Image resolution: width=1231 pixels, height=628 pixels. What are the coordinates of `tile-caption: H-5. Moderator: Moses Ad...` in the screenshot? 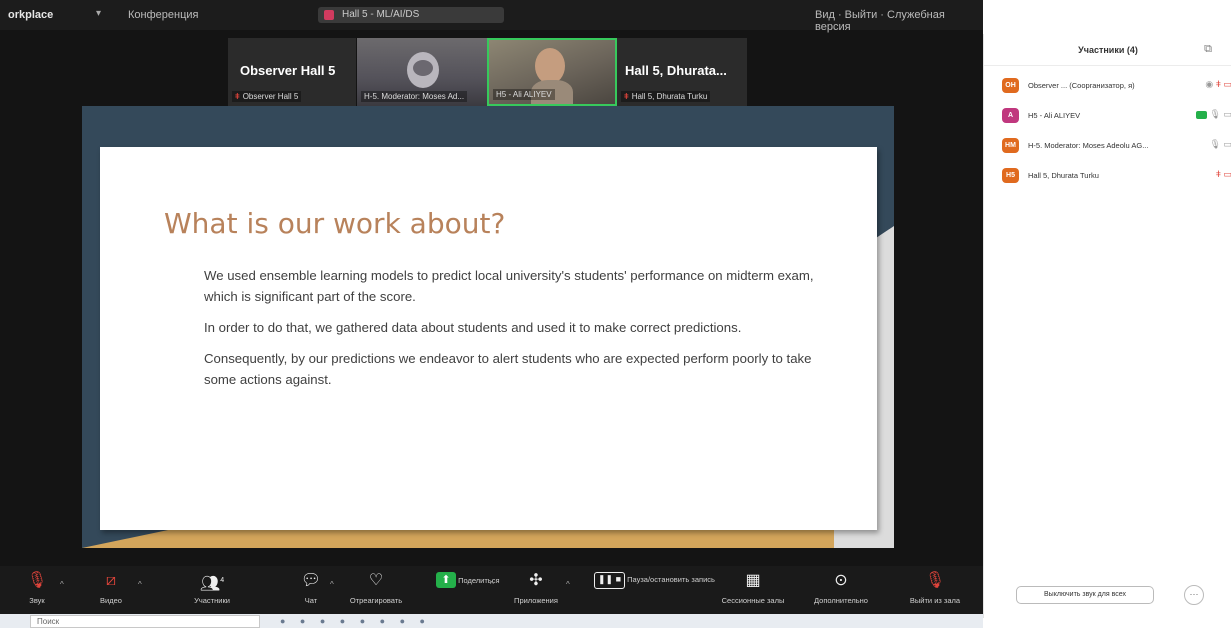 It's located at (414, 96).